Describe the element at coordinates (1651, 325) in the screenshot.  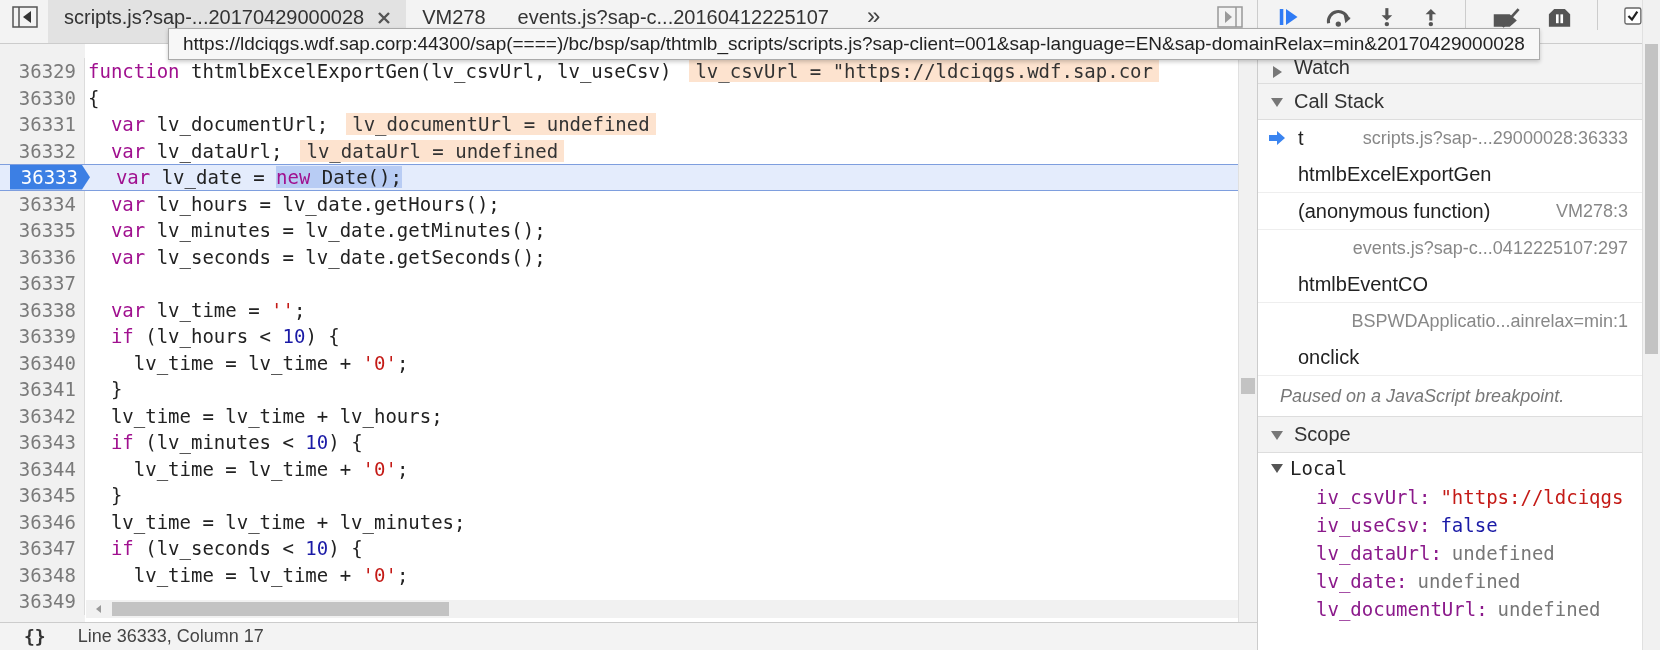
I see `vertical-scrollbar` at that location.